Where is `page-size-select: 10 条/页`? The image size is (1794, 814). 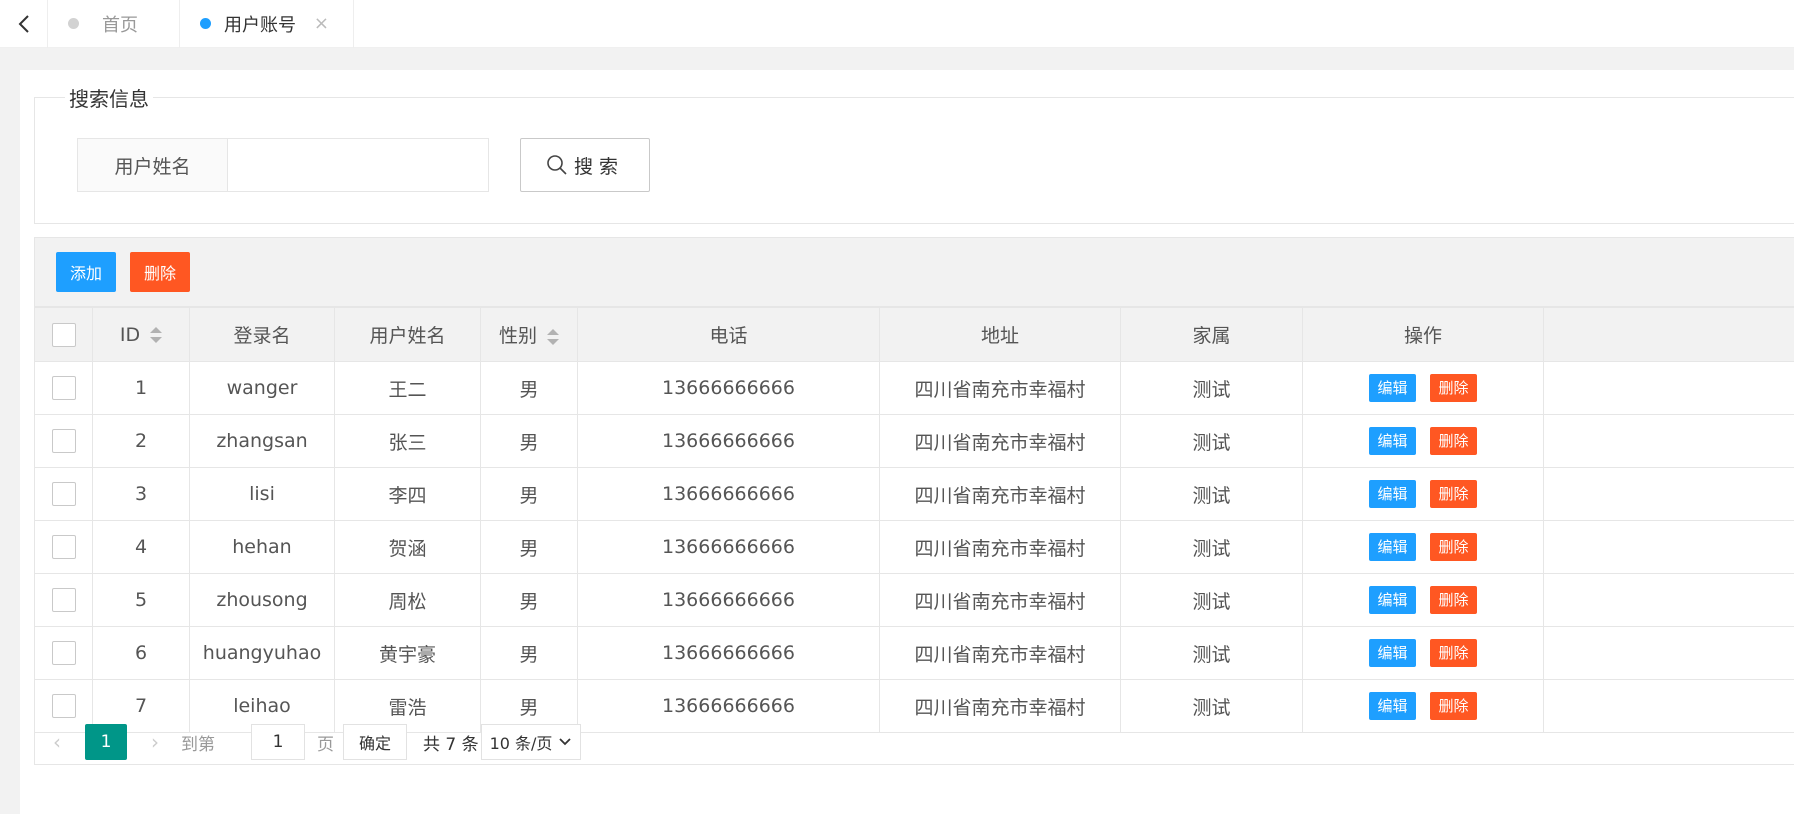 page-size-select: 10 条/页 is located at coordinates (531, 742).